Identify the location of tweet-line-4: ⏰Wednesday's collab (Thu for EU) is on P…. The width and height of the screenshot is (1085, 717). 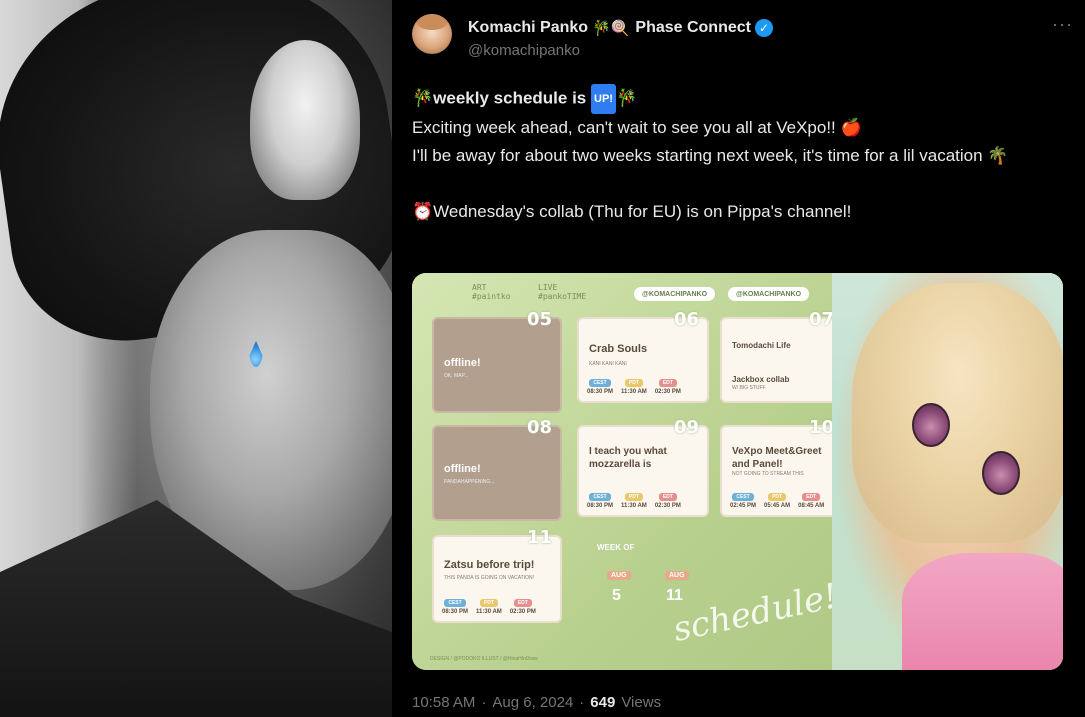
(737, 212).